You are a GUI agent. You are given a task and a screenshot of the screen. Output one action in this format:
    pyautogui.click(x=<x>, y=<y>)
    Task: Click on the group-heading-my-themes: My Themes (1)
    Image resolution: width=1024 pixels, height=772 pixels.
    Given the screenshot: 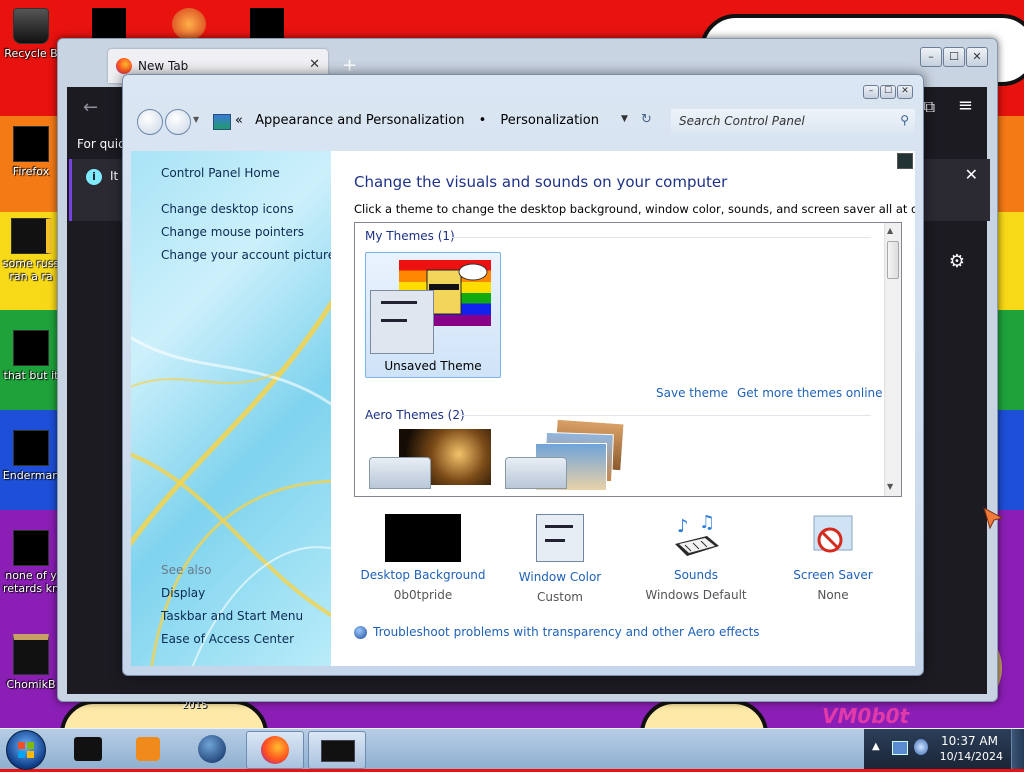 What is the action you would take?
    pyautogui.click(x=410, y=236)
    